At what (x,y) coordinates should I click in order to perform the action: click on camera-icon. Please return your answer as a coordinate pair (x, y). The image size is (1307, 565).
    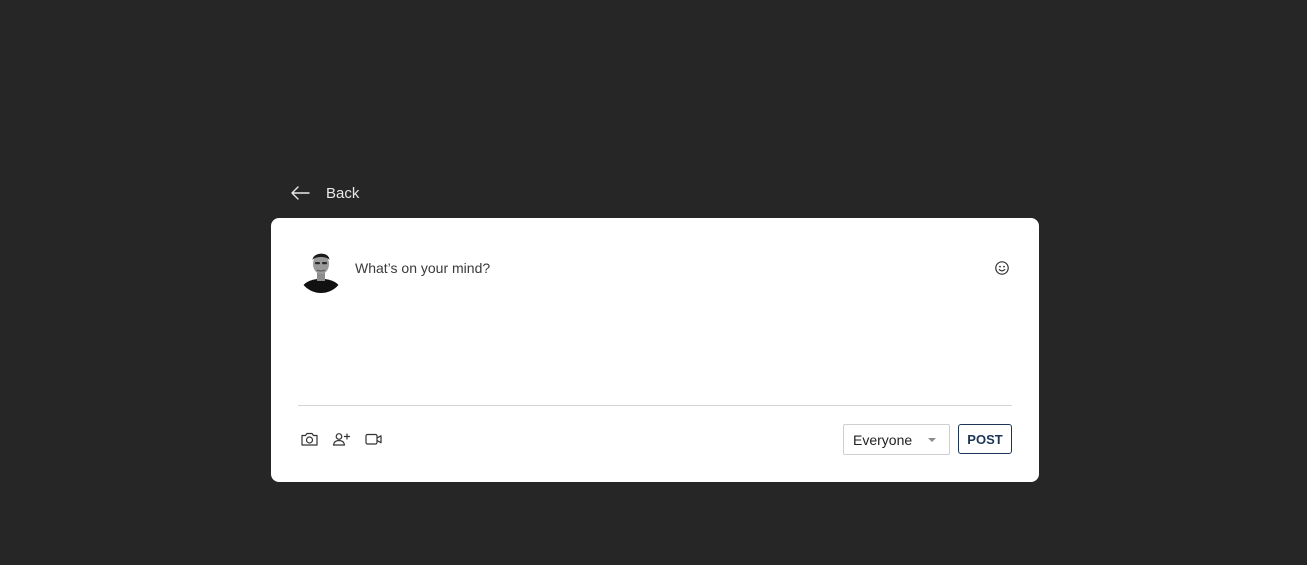
    Looking at the image, I should click on (309, 439).